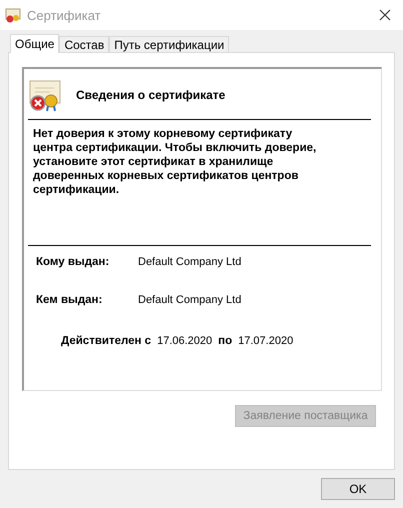 The image size is (403, 508). What do you see at coordinates (70, 301) in the screenshot?
I see `field-label: Кем выдан:` at bounding box center [70, 301].